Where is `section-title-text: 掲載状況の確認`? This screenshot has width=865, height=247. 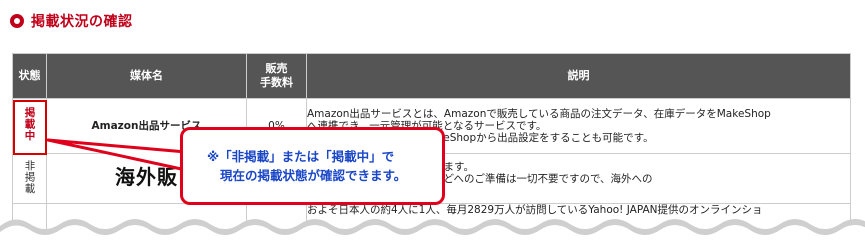
section-title-text: 掲載状況の確認 is located at coordinates (82, 22).